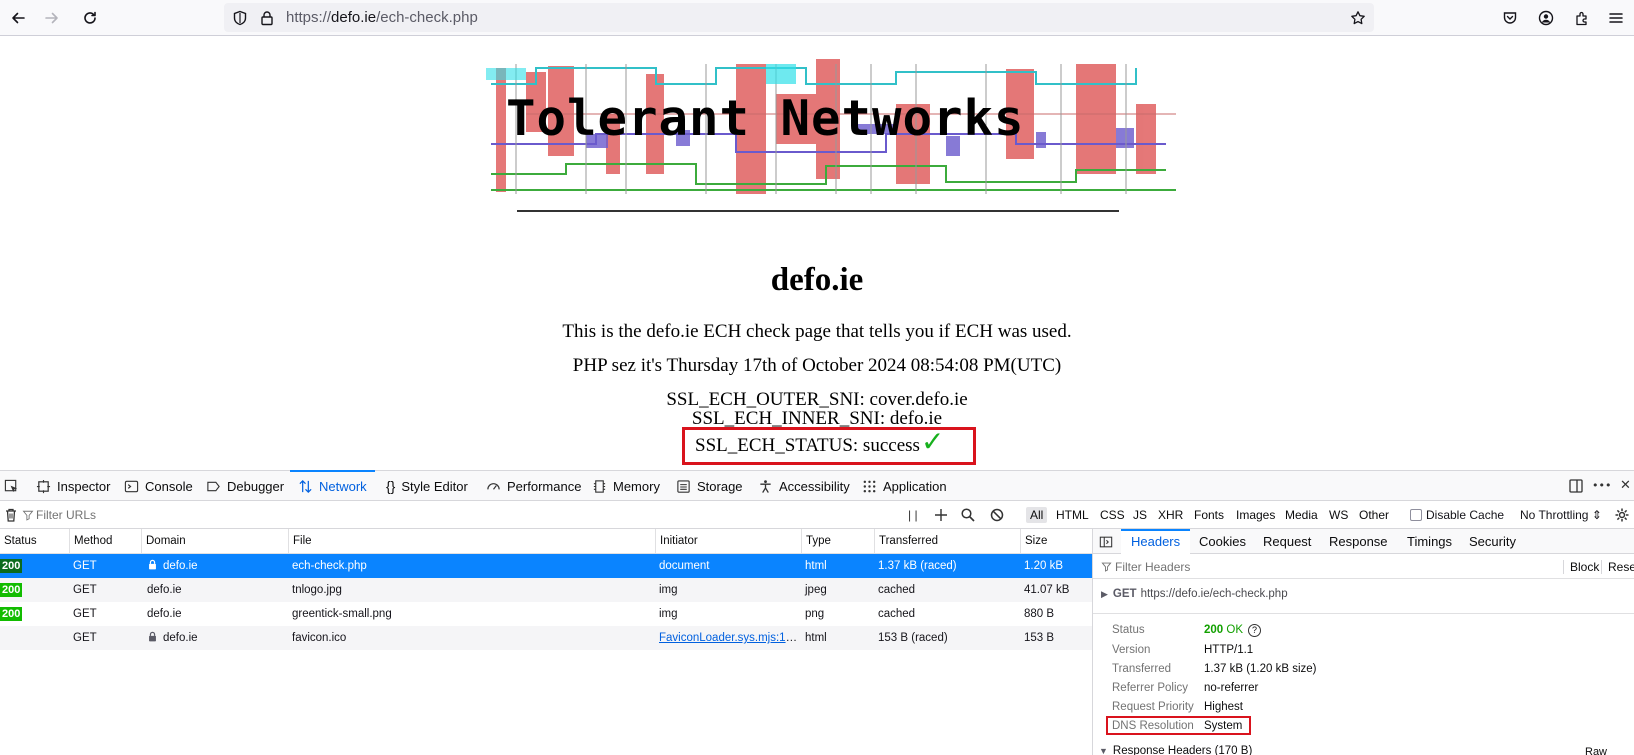 The width and height of the screenshot is (1634, 755). Describe the element at coordinates (1457, 515) in the screenshot. I see `disable-cache-checkbox: Disable Cache` at that location.